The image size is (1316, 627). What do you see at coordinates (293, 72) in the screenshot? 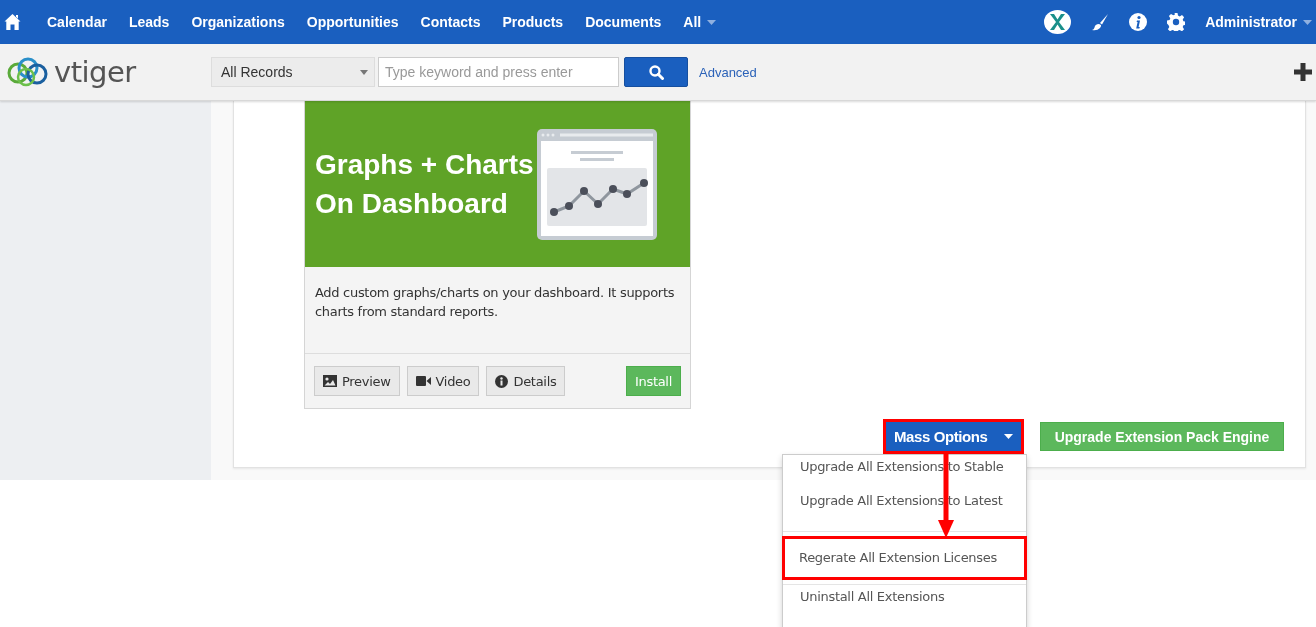
I see `record-filter-dropdown: All Records` at bounding box center [293, 72].